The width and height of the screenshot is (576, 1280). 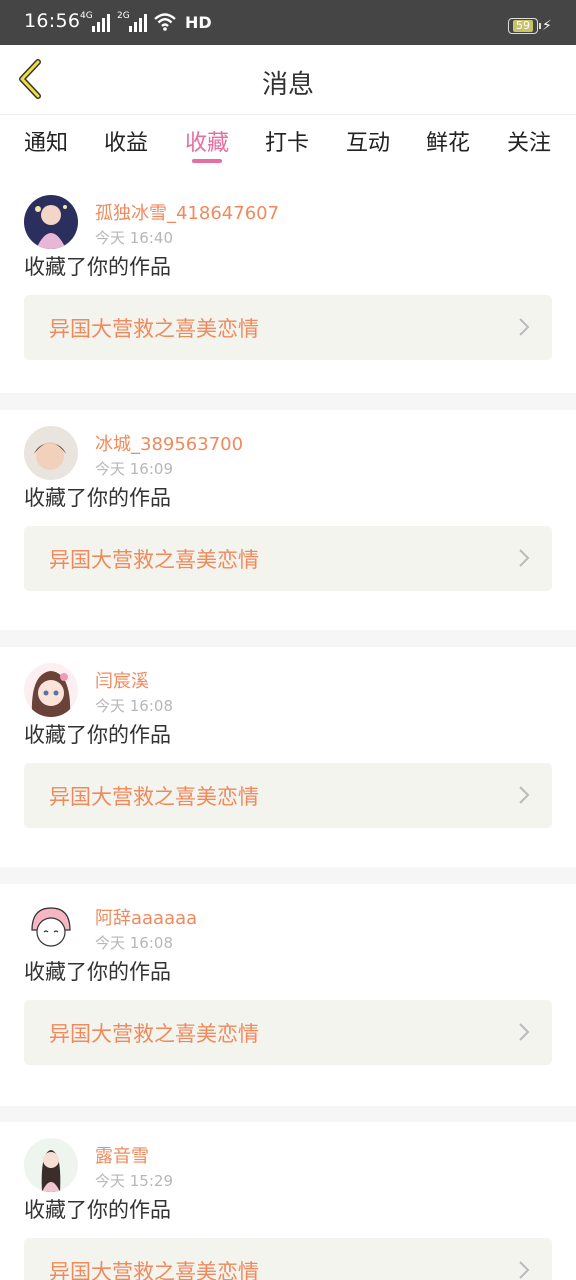 I want to click on charging-icon: ⚡, so click(x=547, y=26).